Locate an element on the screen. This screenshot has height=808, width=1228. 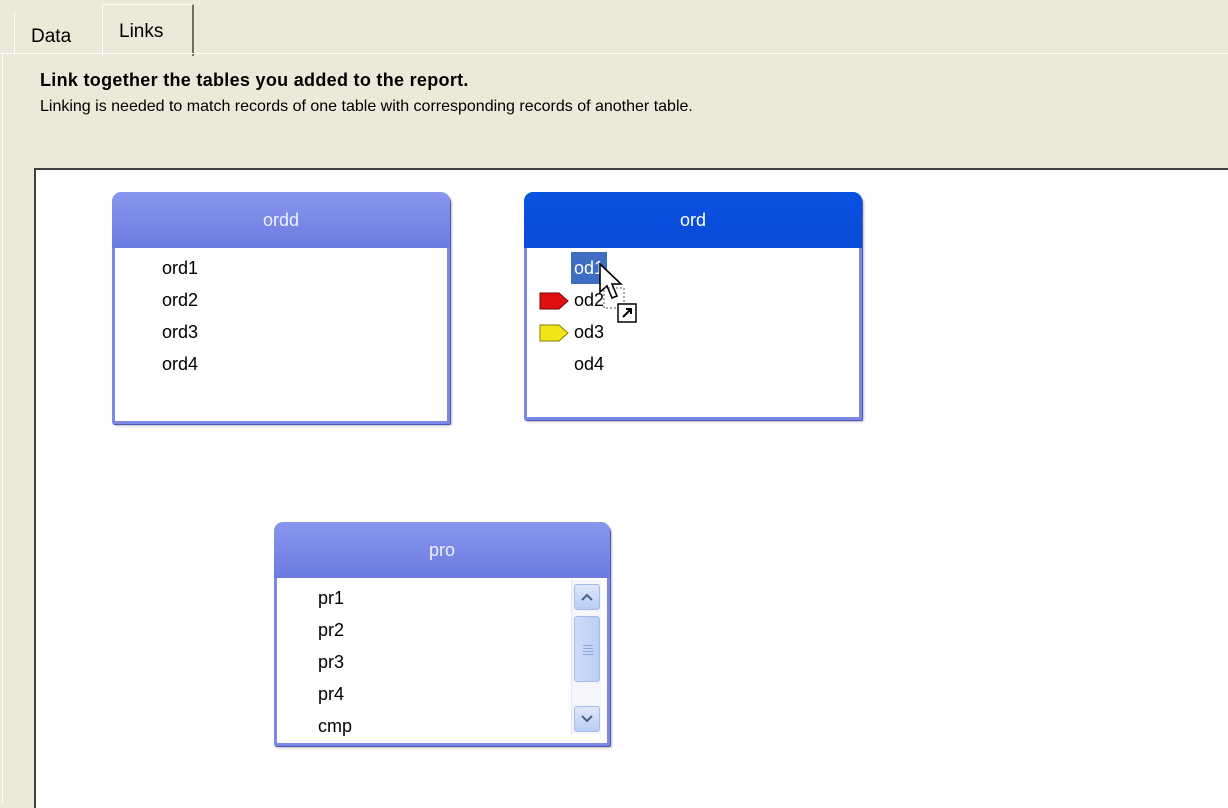
field-ord2: ord2 is located at coordinates (281, 300).